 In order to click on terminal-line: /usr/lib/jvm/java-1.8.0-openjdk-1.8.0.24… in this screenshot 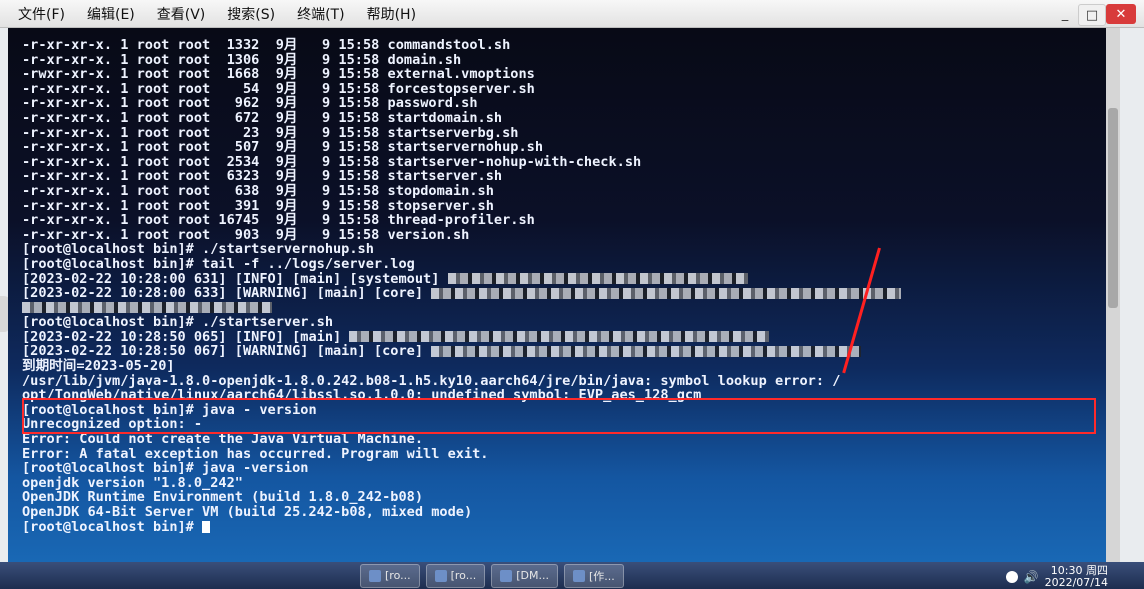, I will do `click(431, 380)`.